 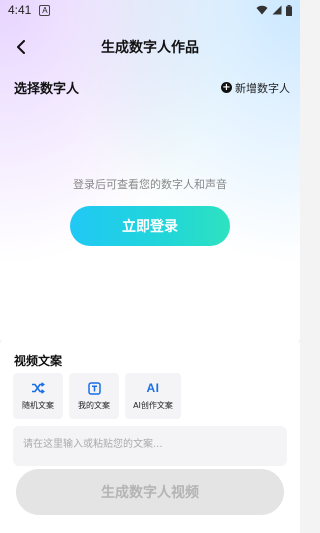 What do you see at coordinates (94, 396) in the screenshot?
I see `my-script-option: 我的文案` at bounding box center [94, 396].